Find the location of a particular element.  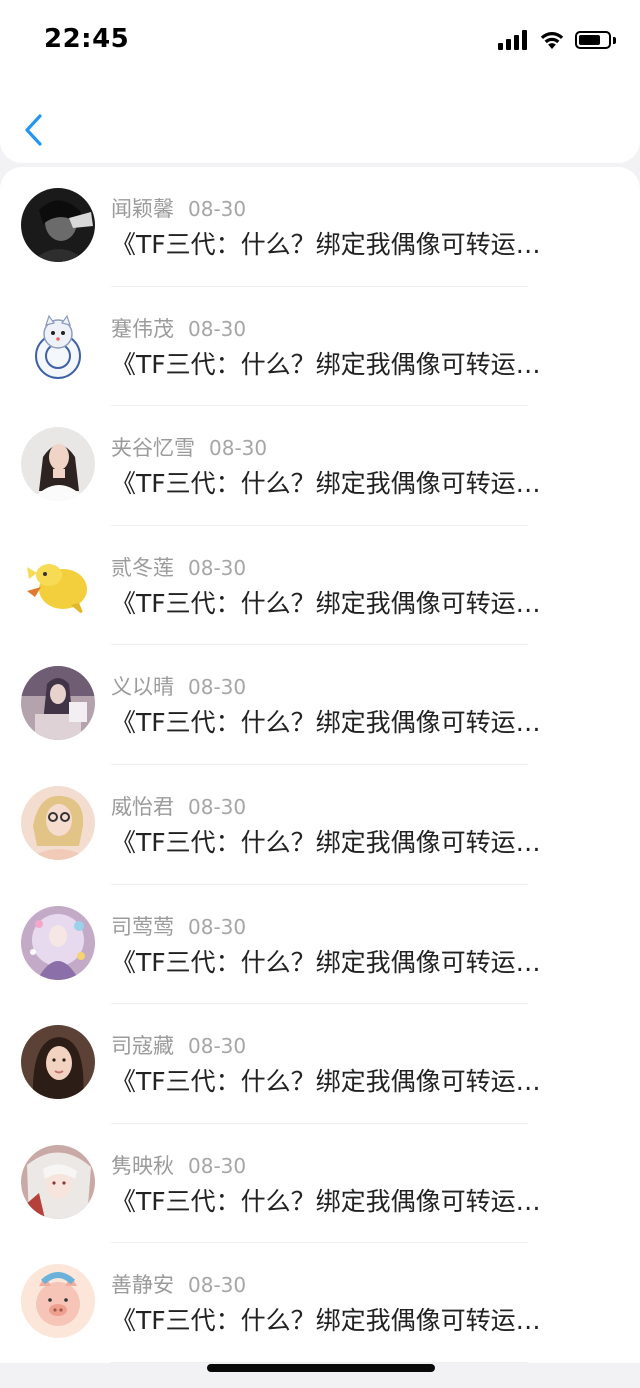

sender-name: 夹谷忆雪 is located at coordinates (153, 448).